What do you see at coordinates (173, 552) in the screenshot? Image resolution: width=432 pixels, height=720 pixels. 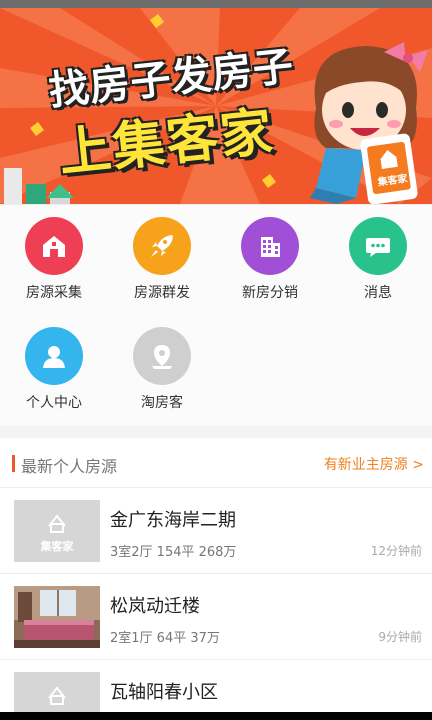 I see `listing-info: 3室2厅 154平 268万` at bounding box center [173, 552].